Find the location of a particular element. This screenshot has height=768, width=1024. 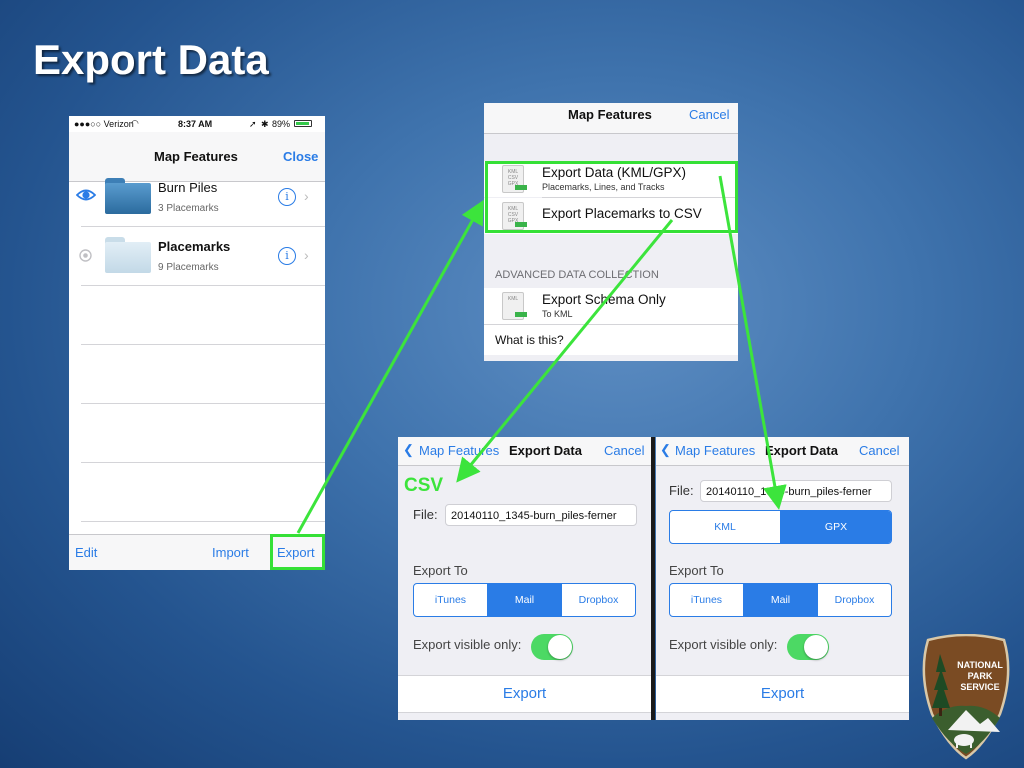

arrow-menu-to-gpx is located at coordinates (752, 342).